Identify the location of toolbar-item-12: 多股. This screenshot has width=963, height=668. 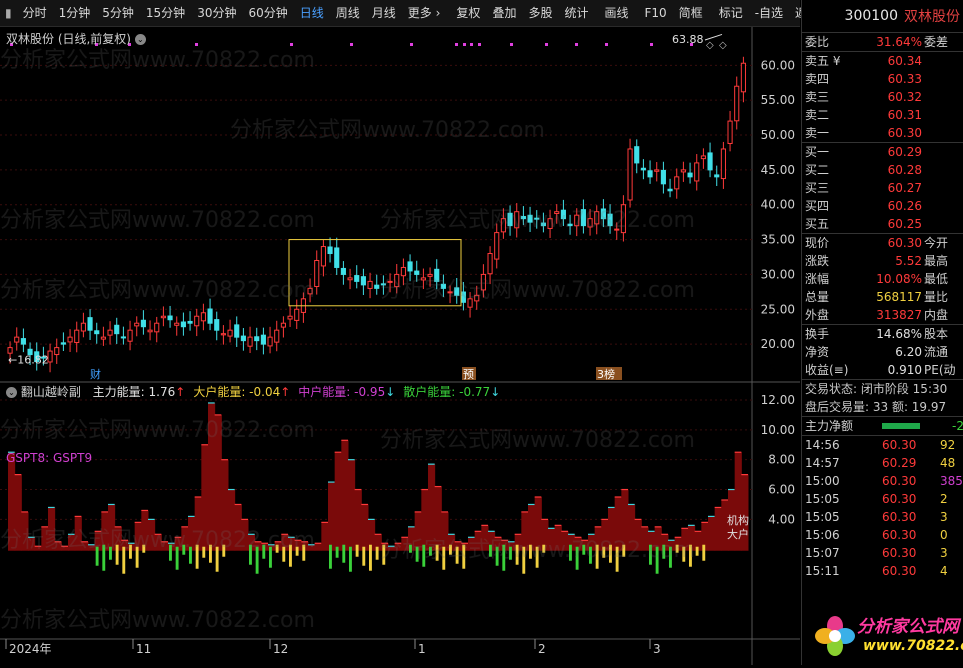
(540, 13).